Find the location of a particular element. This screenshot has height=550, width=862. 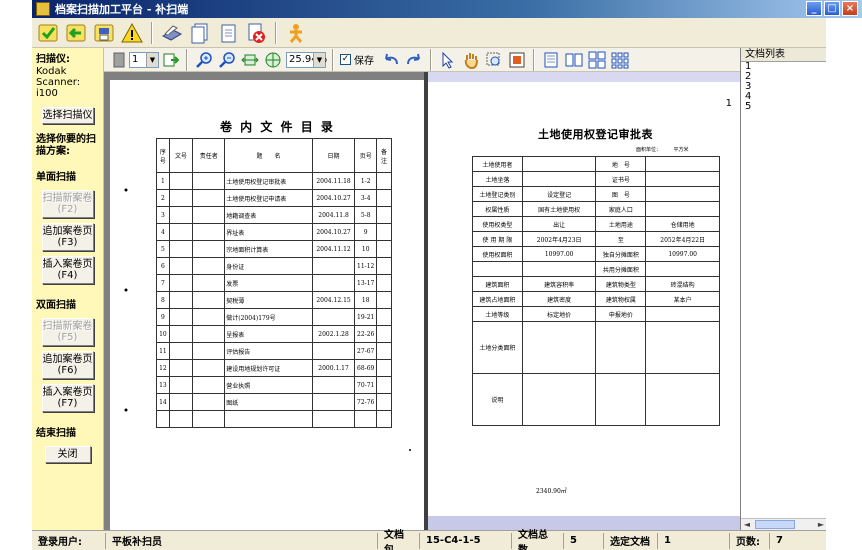

page-number-value: 1 is located at coordinates (135, 59).